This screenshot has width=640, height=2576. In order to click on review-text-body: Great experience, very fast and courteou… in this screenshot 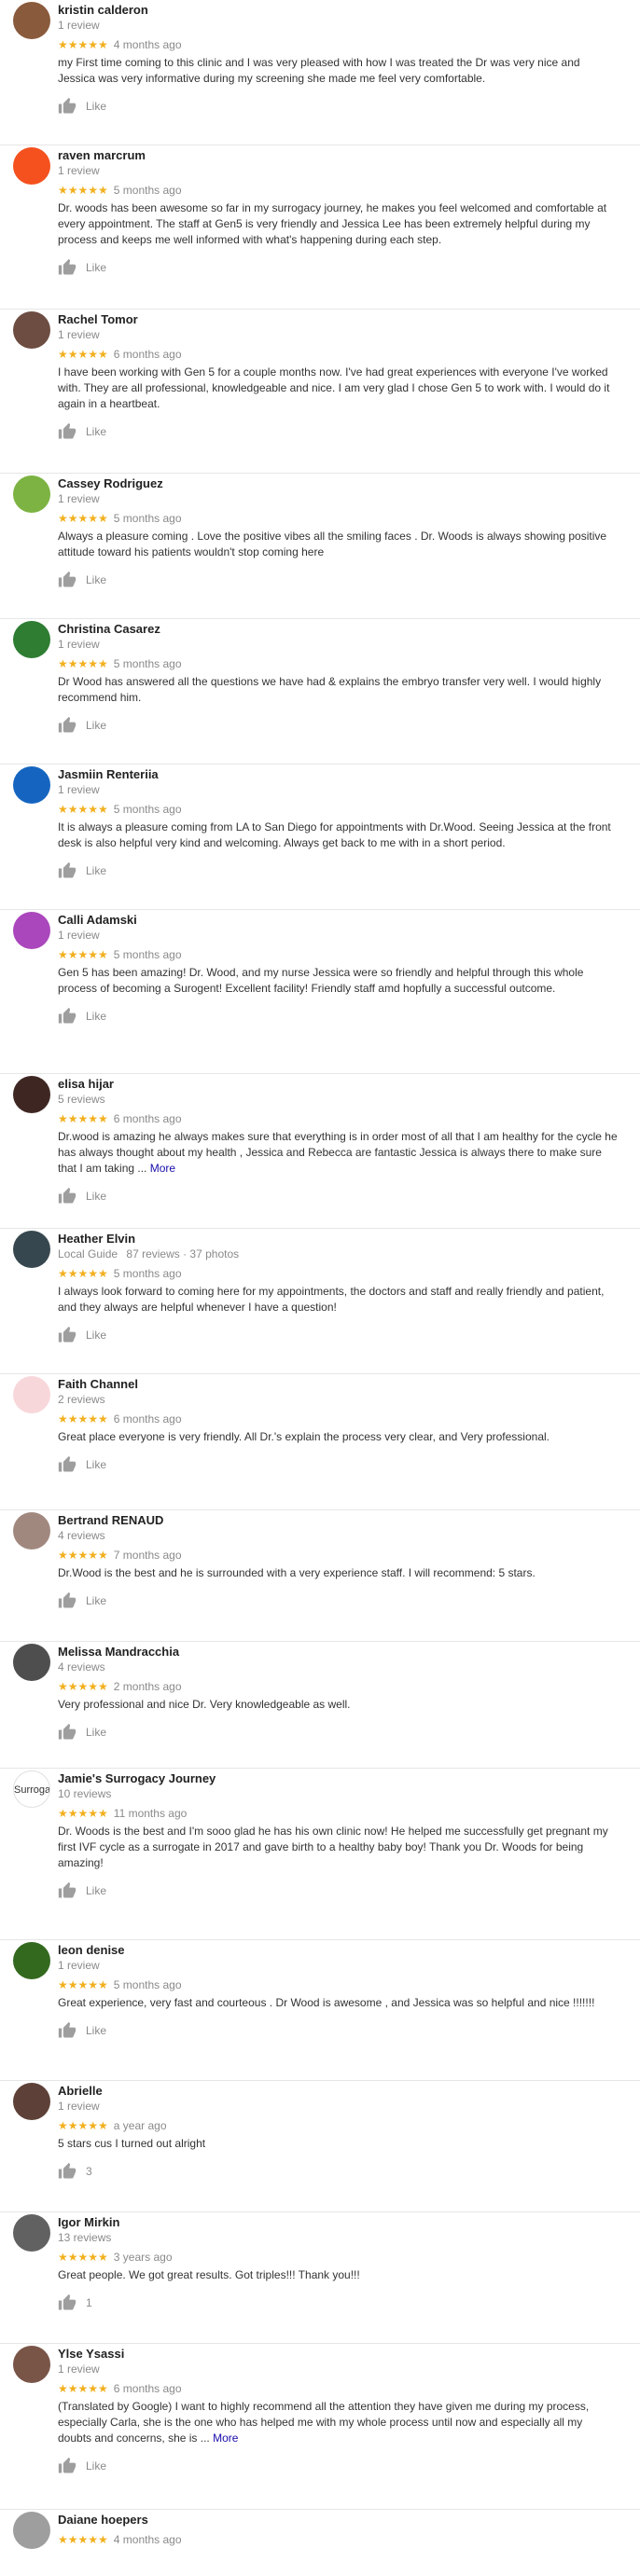, I will do `click(326, 2002)`.